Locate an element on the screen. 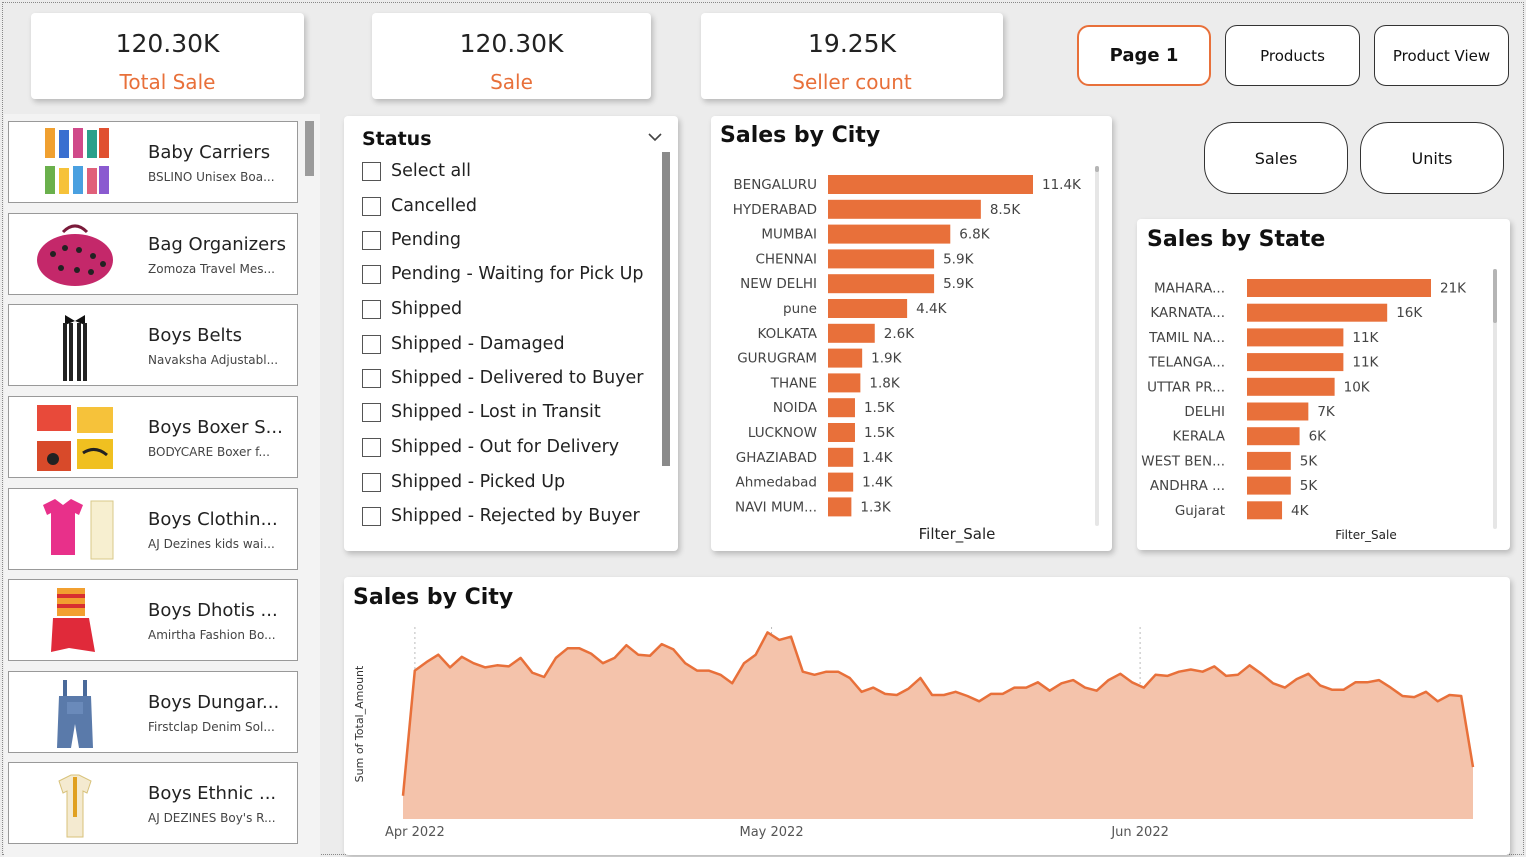  units-toggle-button: Units is located at coordinates (1432, 158).